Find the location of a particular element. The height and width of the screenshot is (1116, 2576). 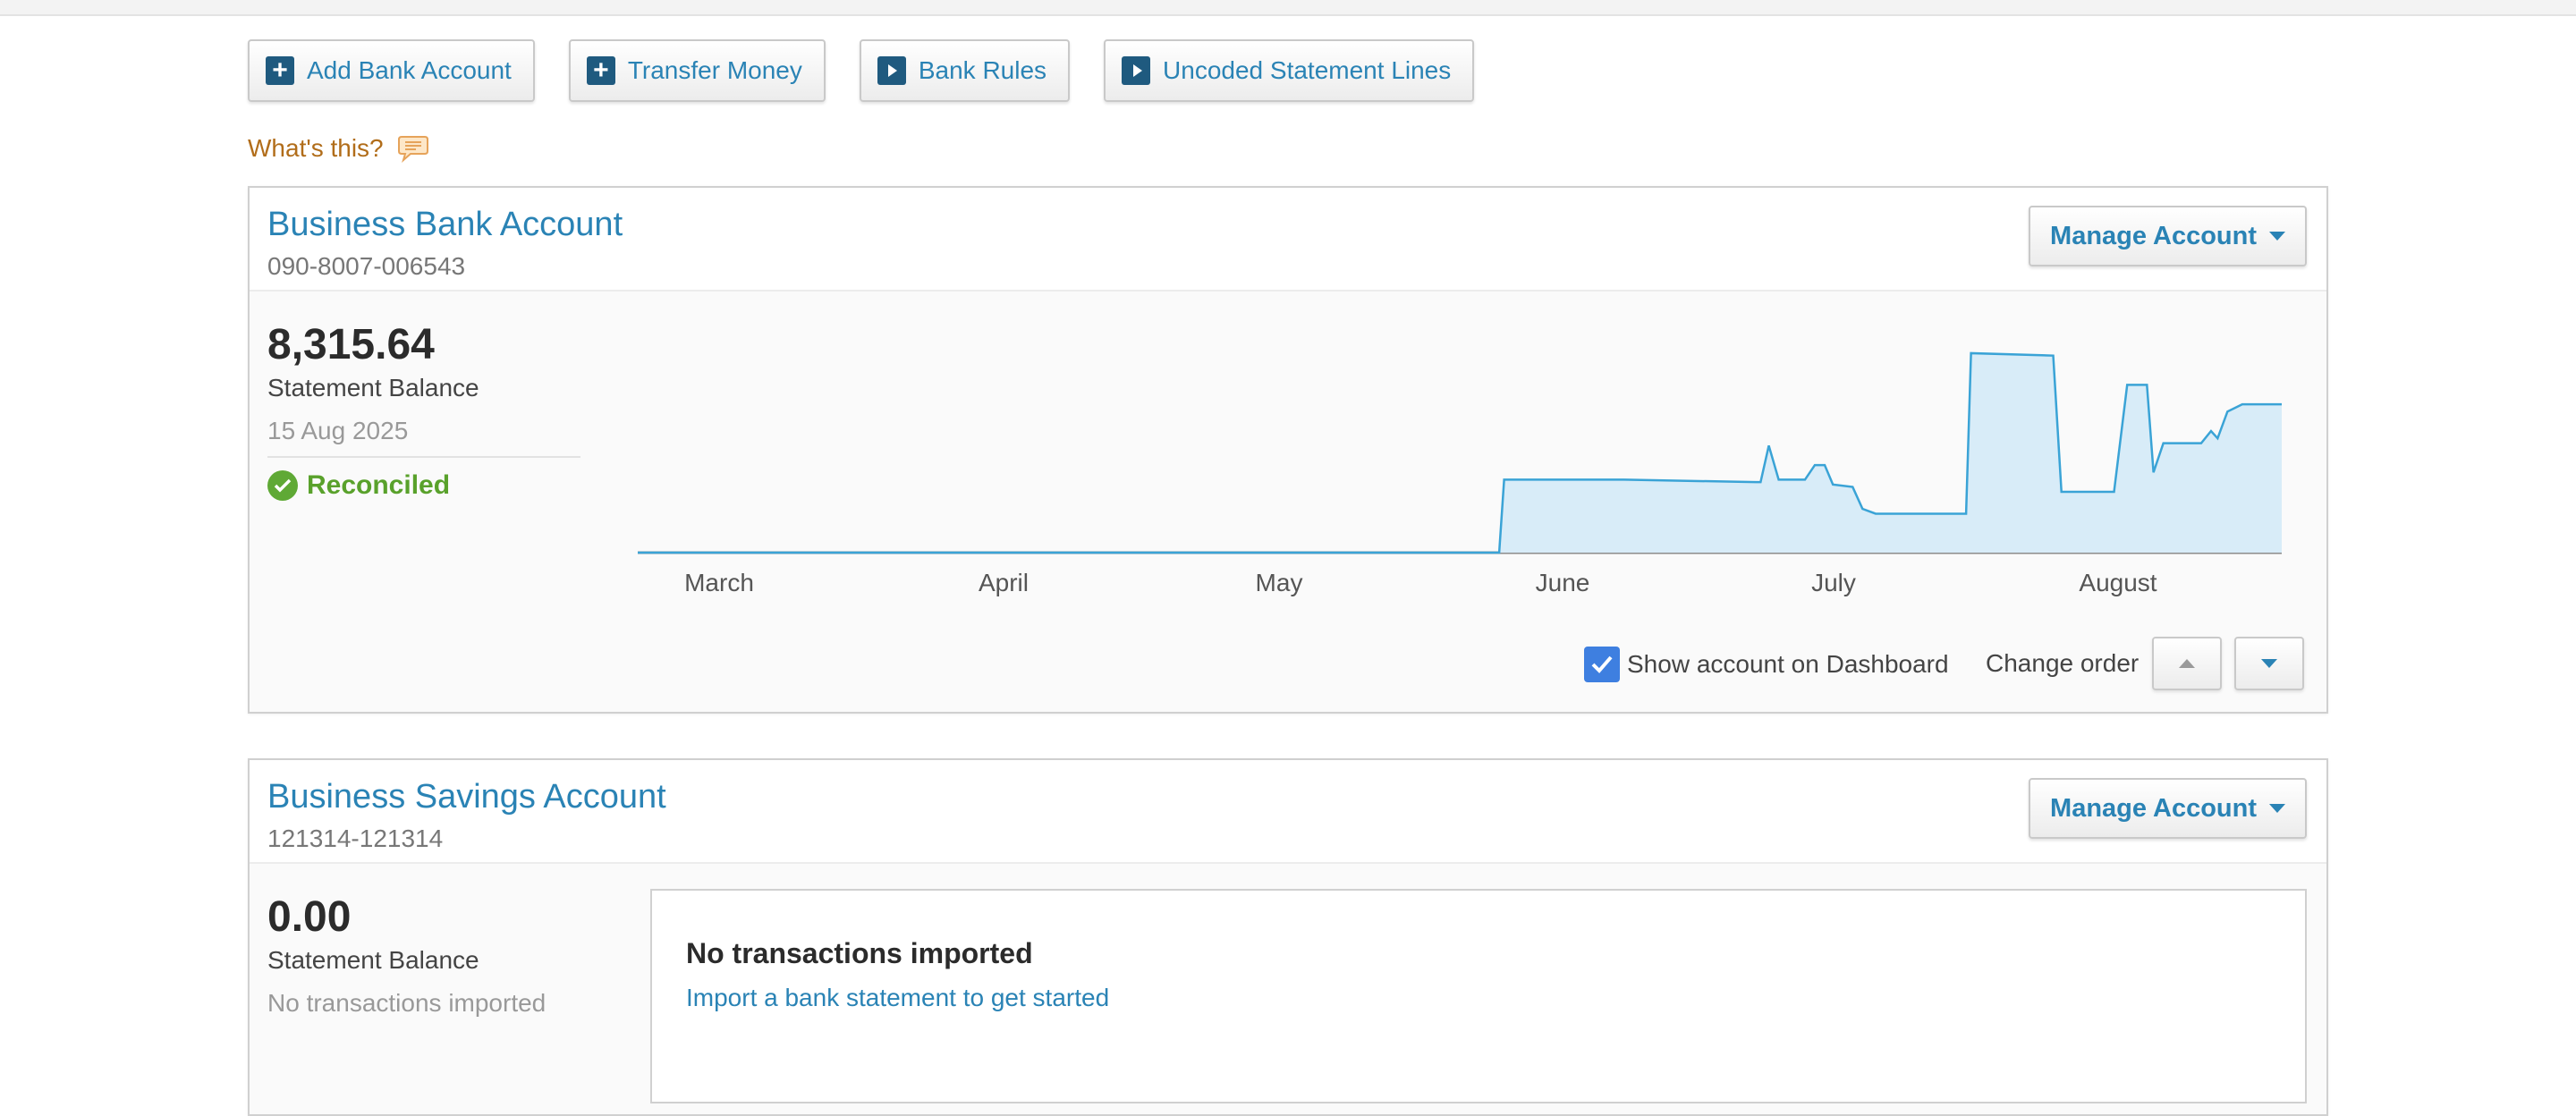

uncoded-statement-lines-button: Uncoded Statement Lines is located at coordinates (1289, 70).